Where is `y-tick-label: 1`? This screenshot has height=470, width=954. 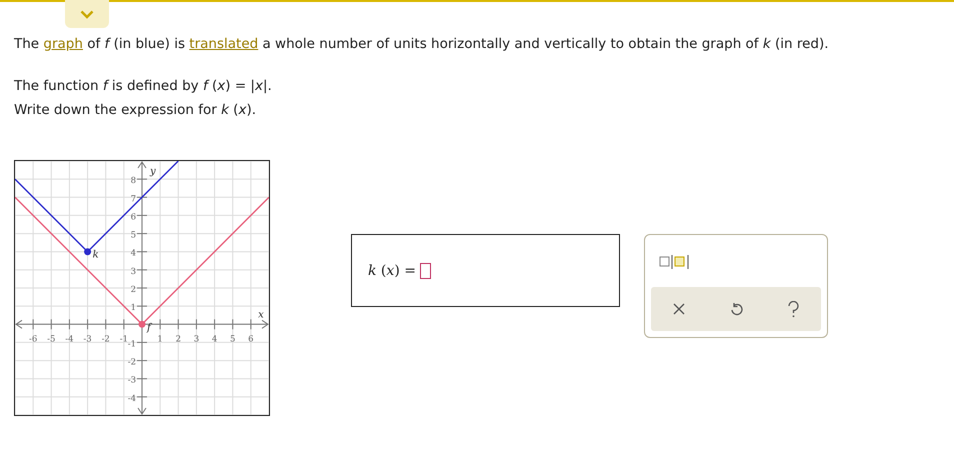
y-tick-label: 1 is located at coordinates (133, 308).